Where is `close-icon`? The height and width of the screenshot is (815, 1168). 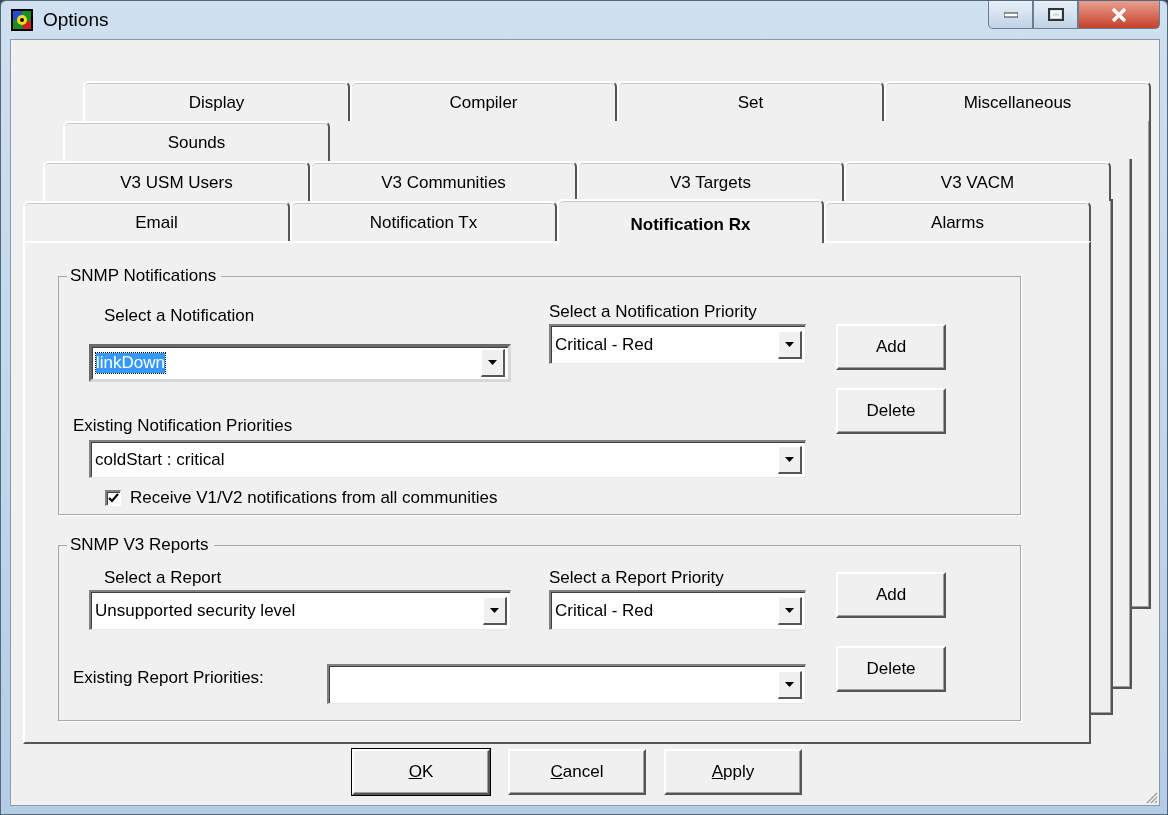
close-icon is located at coordinates (1119, 14).